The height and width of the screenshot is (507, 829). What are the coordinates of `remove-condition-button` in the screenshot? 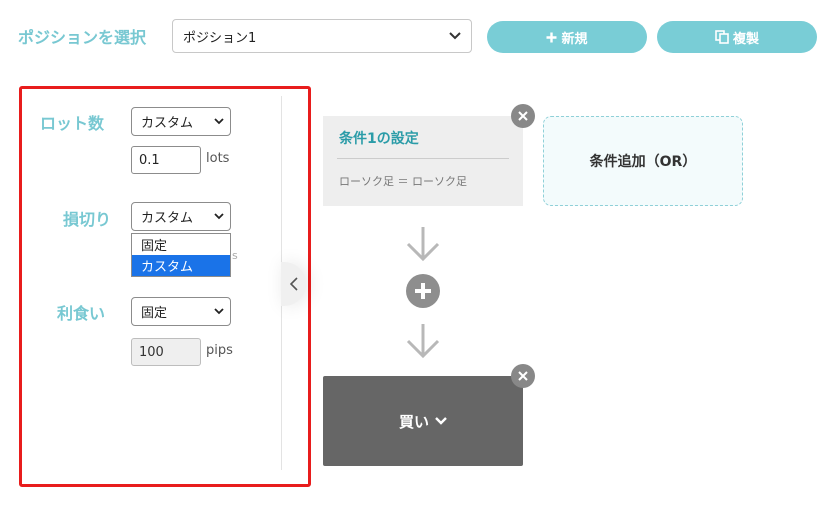 It's located at (523, 116).